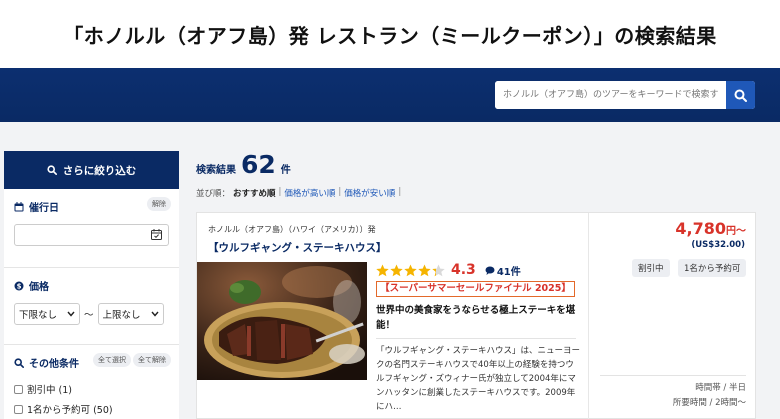 The height and width of the screenshot is (419, 780). Describe the element at coordinates (112, 360) in the screenshot. I see `select-all-button: 全て選択` at that location.